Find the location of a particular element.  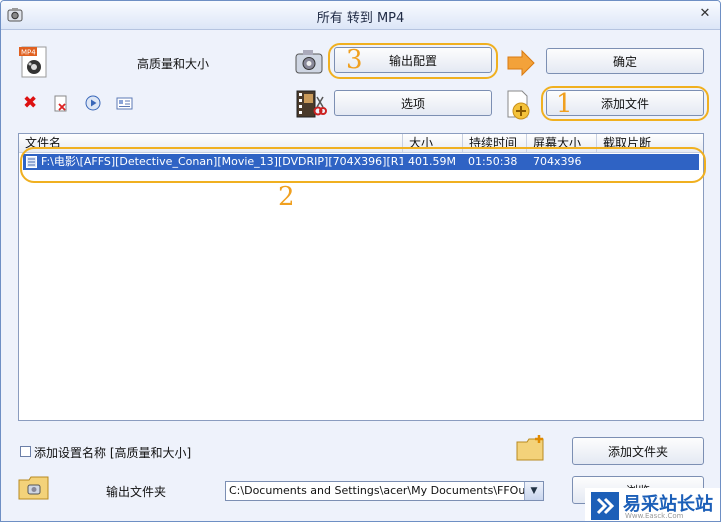

ok-label: 确定 is located at coordinates (624, 62).